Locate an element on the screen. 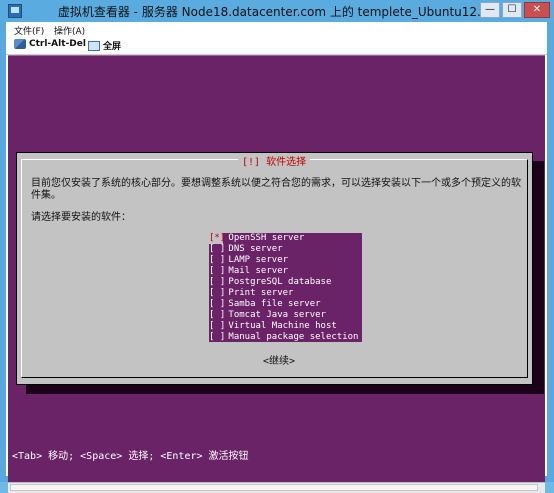 The width and height of the screenshot is (554, 493). console-top-border is located at coordinates (276, 55).